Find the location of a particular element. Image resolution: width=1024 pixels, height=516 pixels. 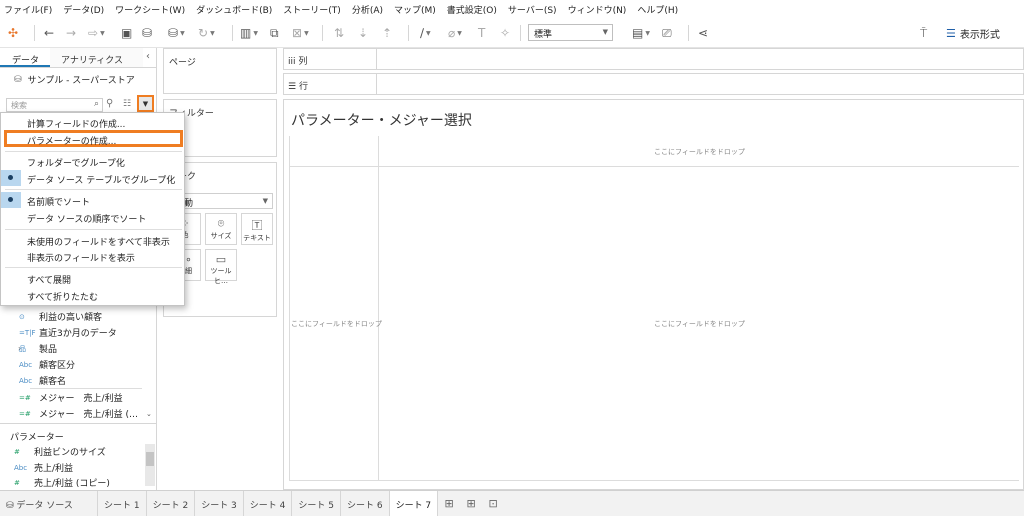

menu-data: データ(D) is located at coordinates (83, 9).